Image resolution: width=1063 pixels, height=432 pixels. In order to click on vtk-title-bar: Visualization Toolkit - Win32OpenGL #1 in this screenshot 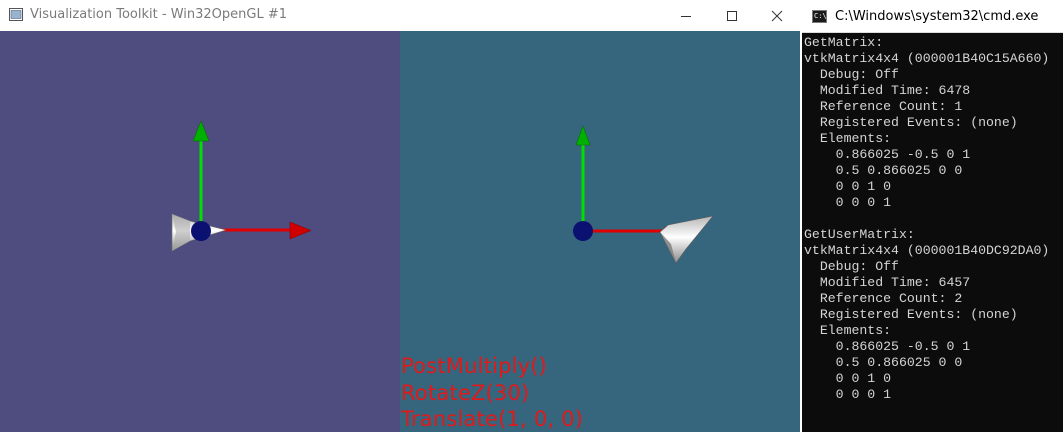, I will do `click(400, 15)`.